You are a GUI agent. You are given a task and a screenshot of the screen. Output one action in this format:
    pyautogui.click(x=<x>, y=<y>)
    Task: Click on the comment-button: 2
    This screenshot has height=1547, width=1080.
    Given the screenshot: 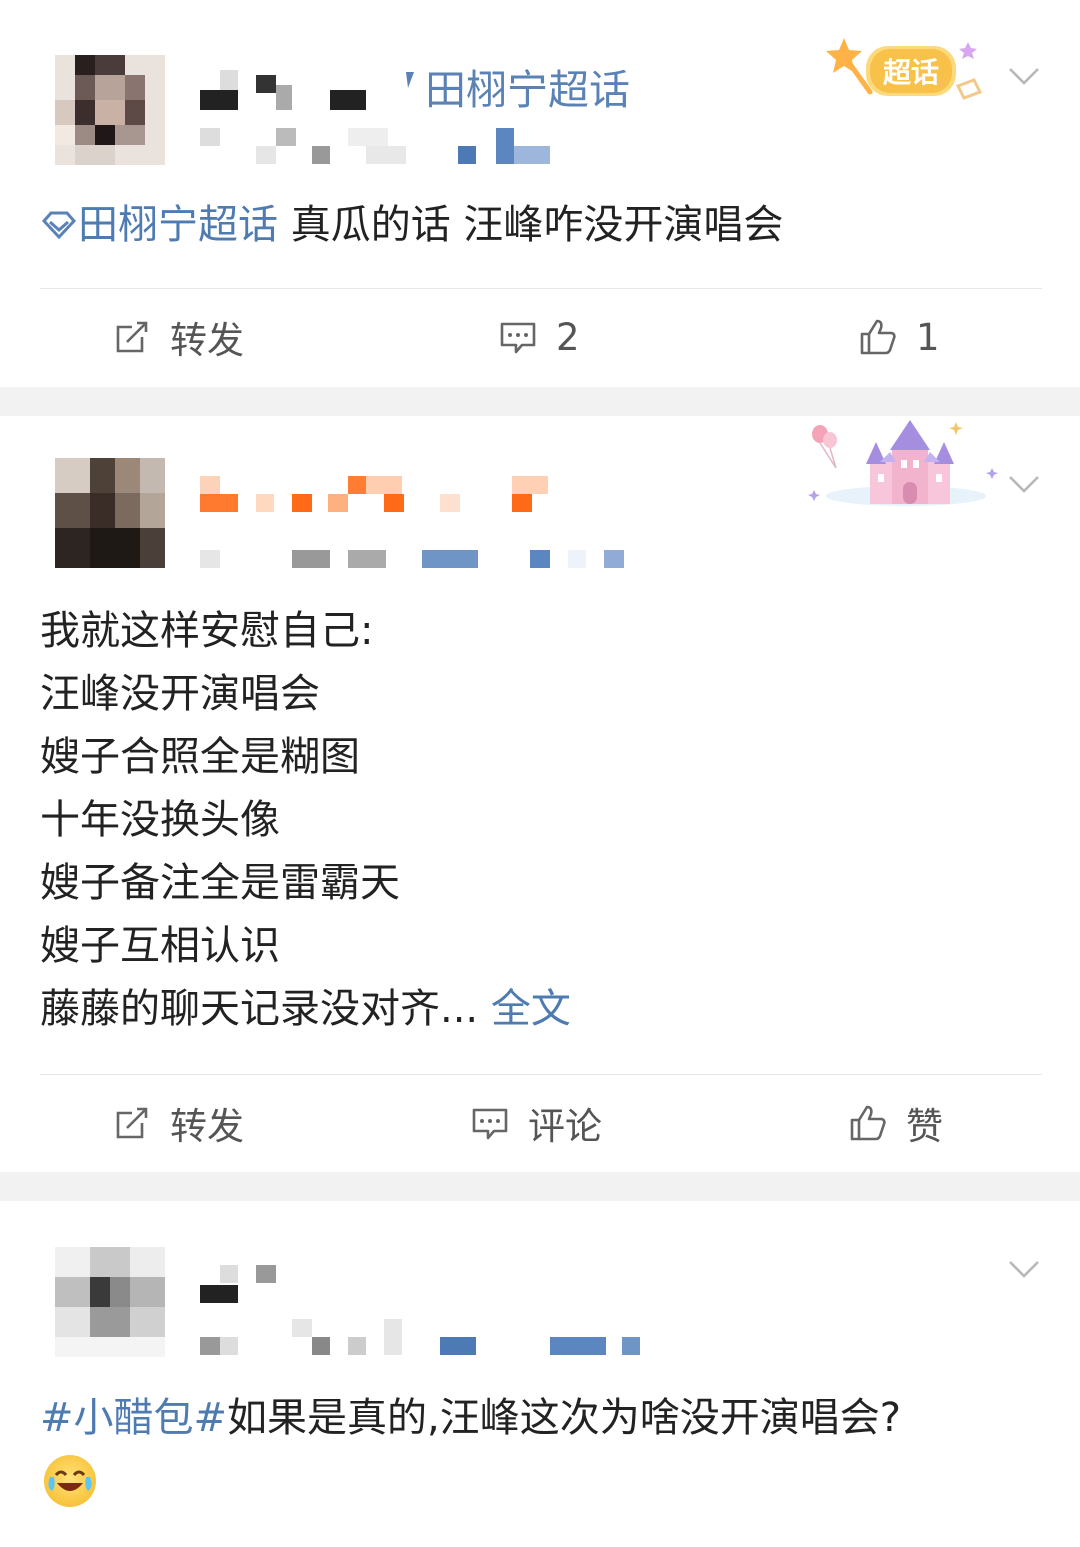 What is the action you would take?
    pyautogui.click(x=539, y=337)
    